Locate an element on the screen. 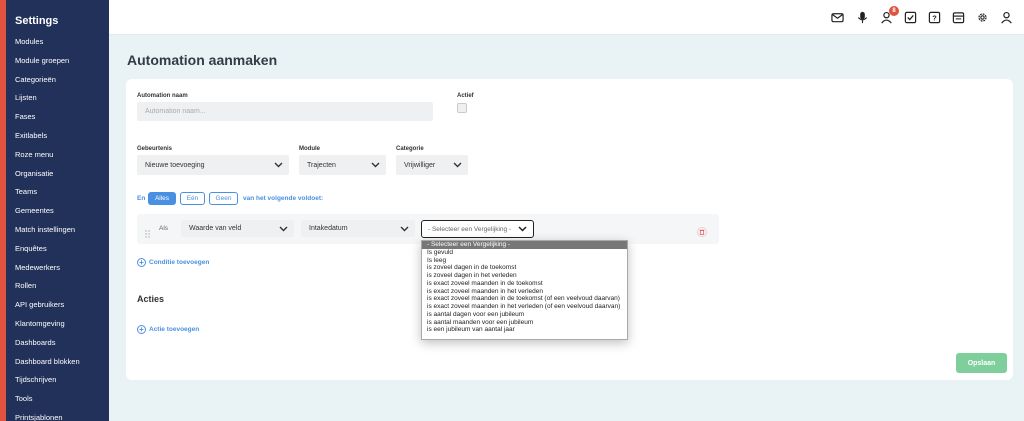  save-button: Opslaan is located at coordinates (981, 363).